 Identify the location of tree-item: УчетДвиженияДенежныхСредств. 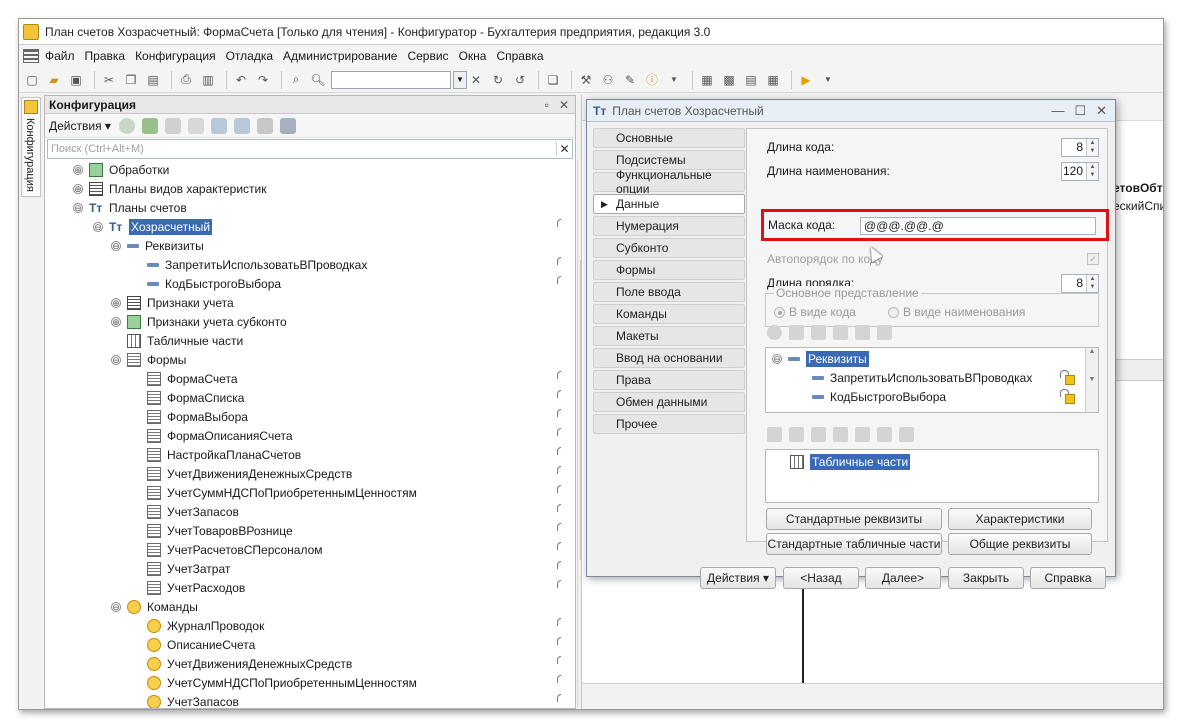
(303, 663).